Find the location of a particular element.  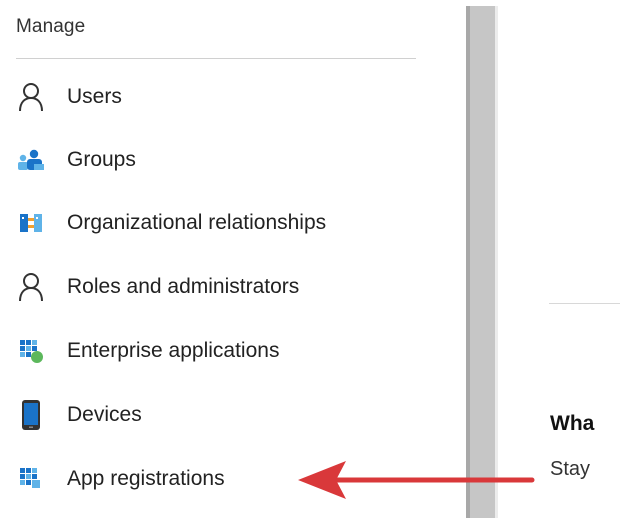

annotation-arrow is located at coordinates (416, 480).